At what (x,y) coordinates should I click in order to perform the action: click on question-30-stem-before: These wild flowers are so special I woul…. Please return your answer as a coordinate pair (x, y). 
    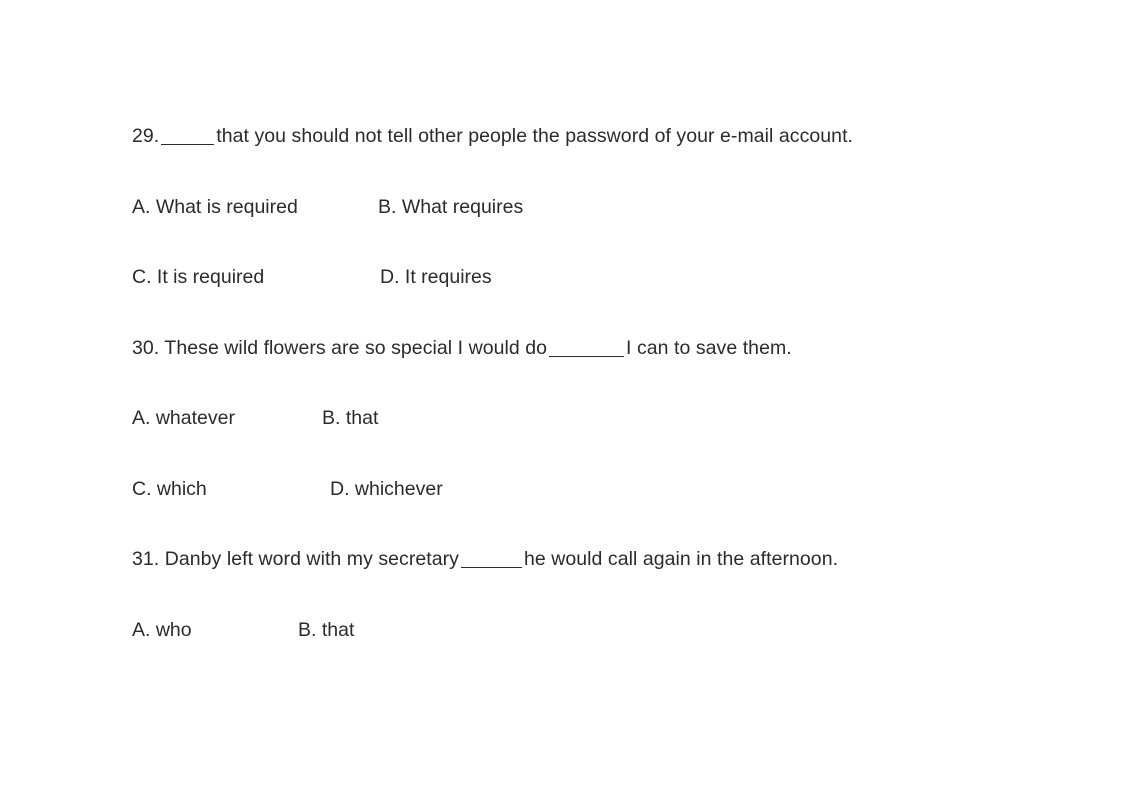
    Looking at the image, I should click on (356, 347).